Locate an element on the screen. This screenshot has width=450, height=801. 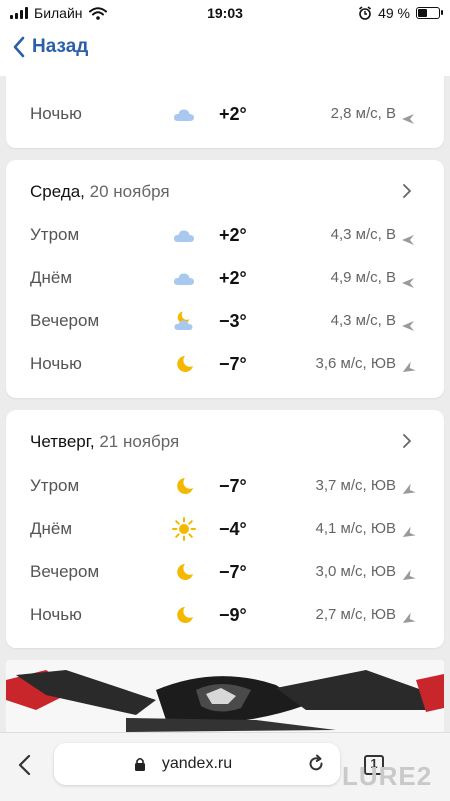
battery-icon is located at coordinates (429, 13).